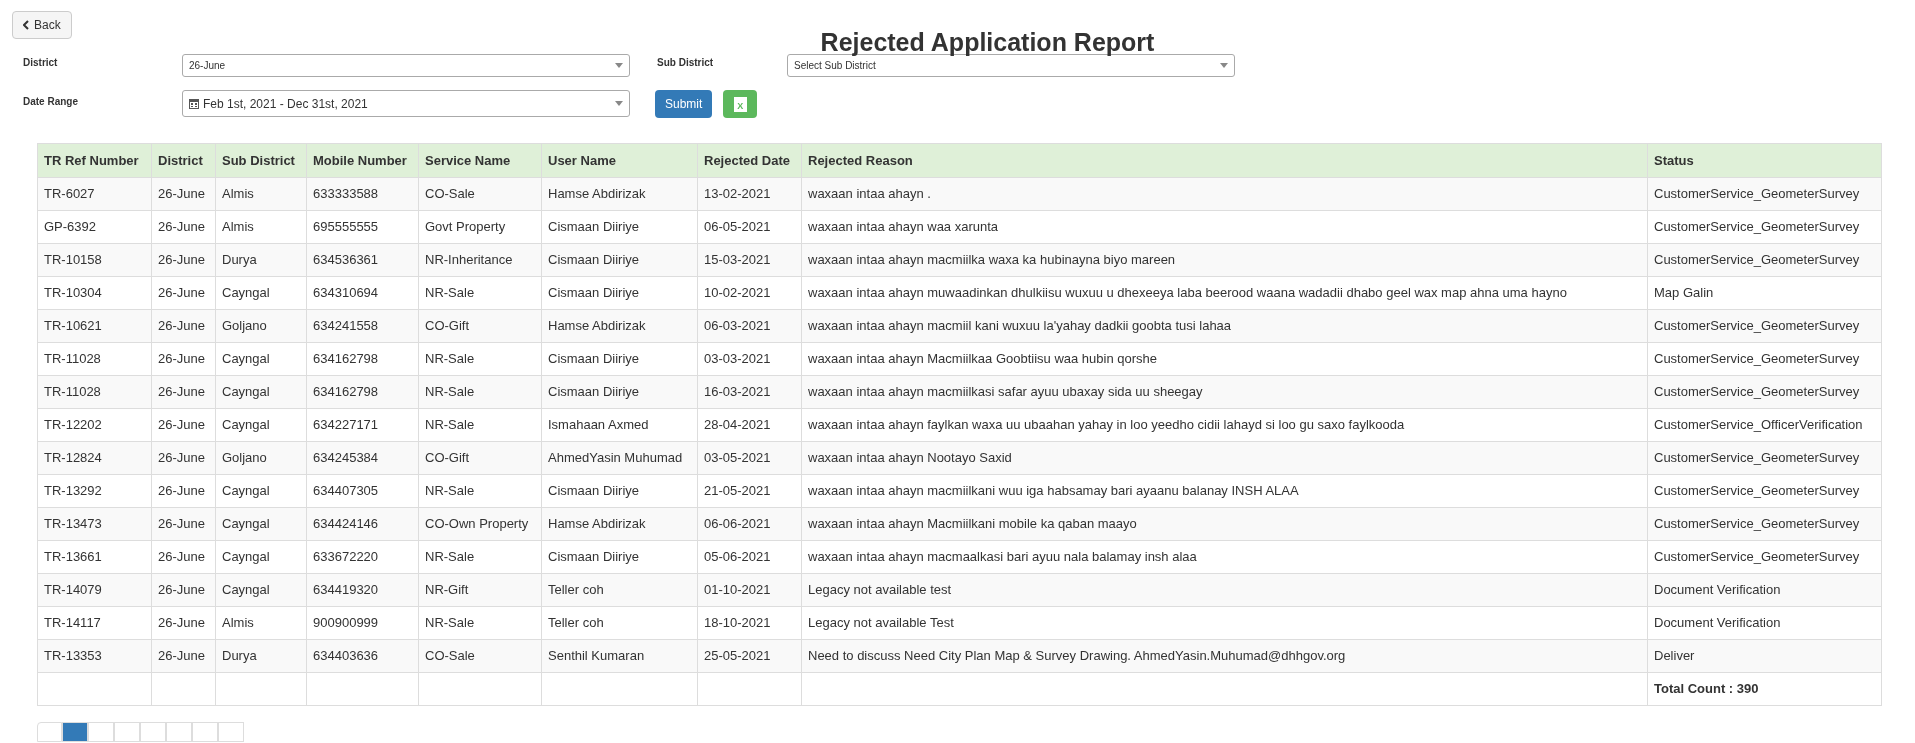  What do you see at coordinates (362, 623) in the screenshot?
I see `table-cell: 900900999` at bounding box center [362, 623].